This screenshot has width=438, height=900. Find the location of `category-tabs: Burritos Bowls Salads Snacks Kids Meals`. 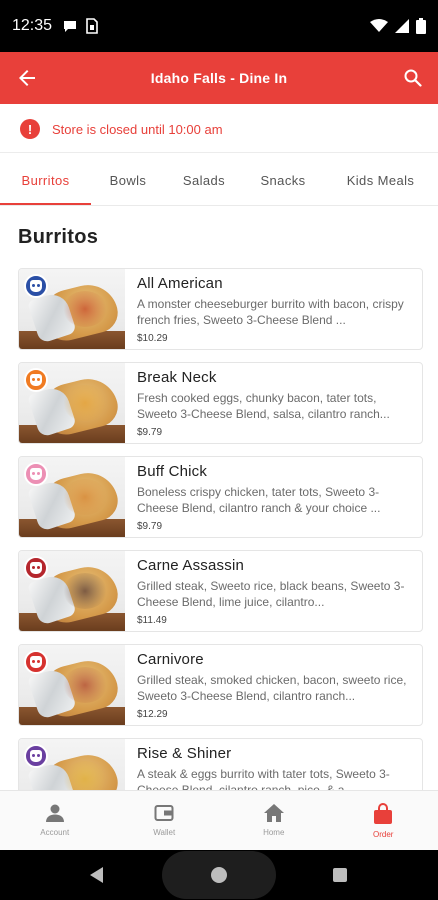

category-tabs: Burritos Bowls Salads Snacks Kids Meals is located at coordinates (219, 183).